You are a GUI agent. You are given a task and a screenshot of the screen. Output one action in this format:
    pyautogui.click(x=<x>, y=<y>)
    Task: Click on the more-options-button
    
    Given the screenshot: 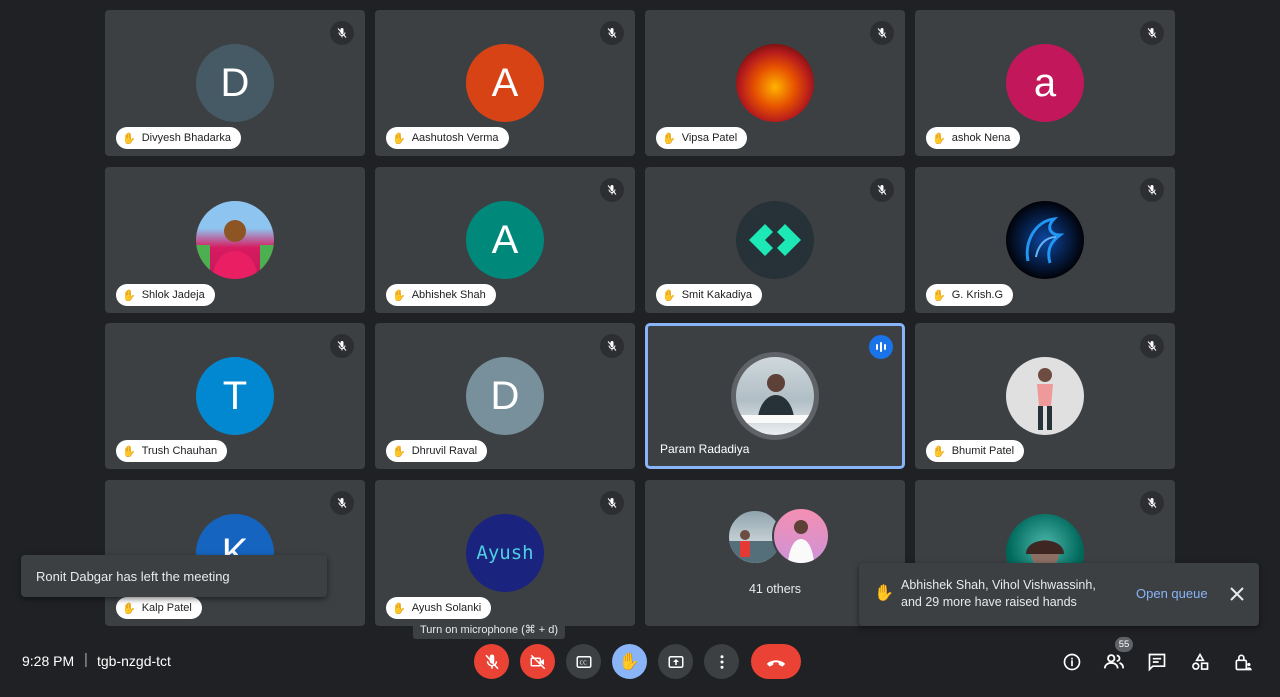 What is the action you would take?
    pyautogui.click(x=721, y=661)
    